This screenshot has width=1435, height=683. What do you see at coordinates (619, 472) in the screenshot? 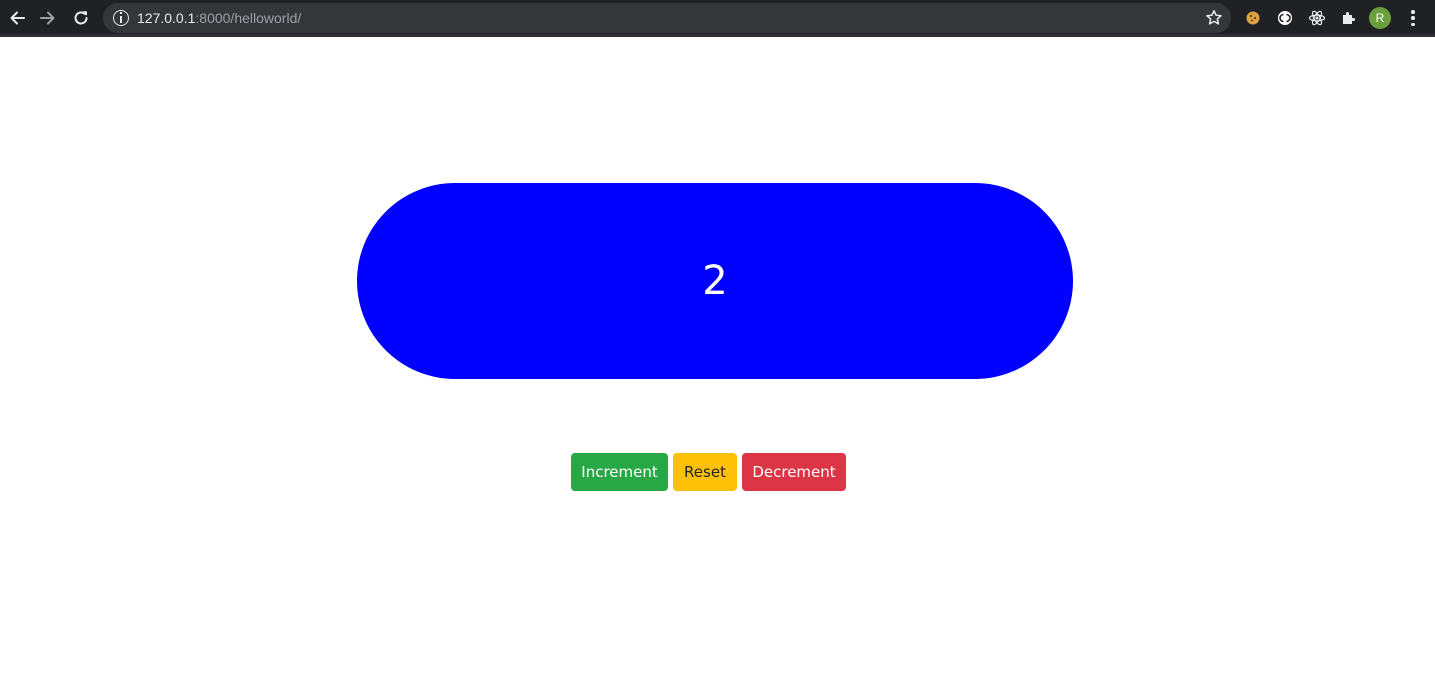
I see `increment-button: Increment` at bounding box center [619, 472].